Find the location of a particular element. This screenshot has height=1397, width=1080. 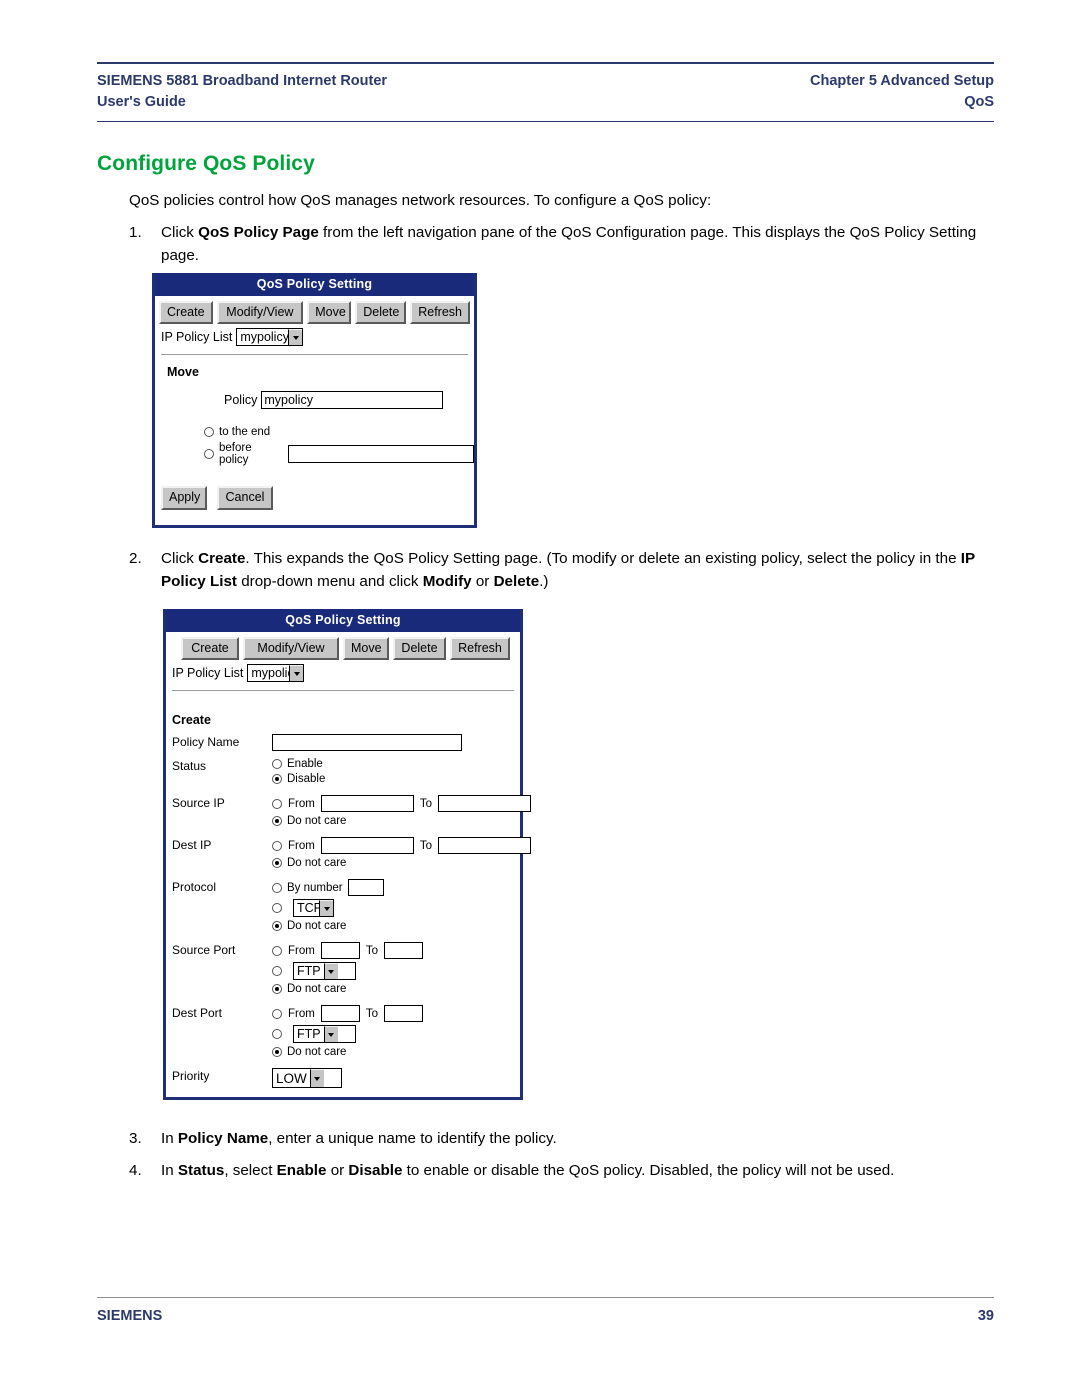

shot2-protocol-label: Protocol is located at coordinates (194, 887).